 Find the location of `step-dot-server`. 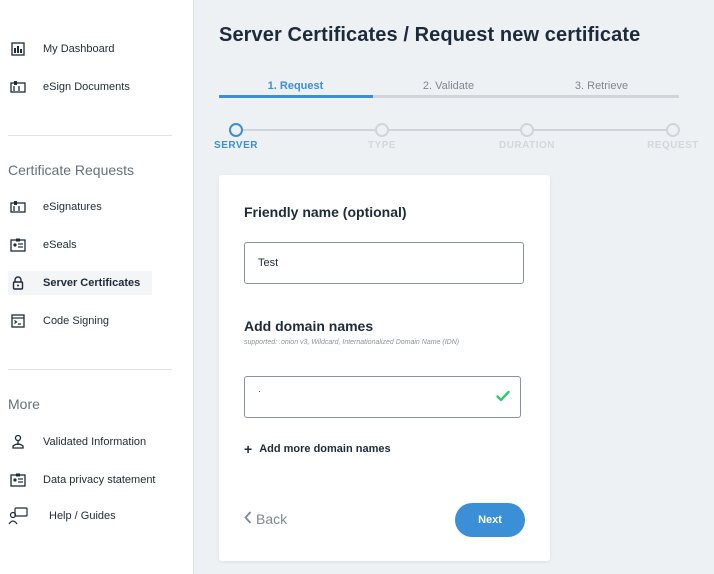

step-dot-server is located at coordinates (236, 130).